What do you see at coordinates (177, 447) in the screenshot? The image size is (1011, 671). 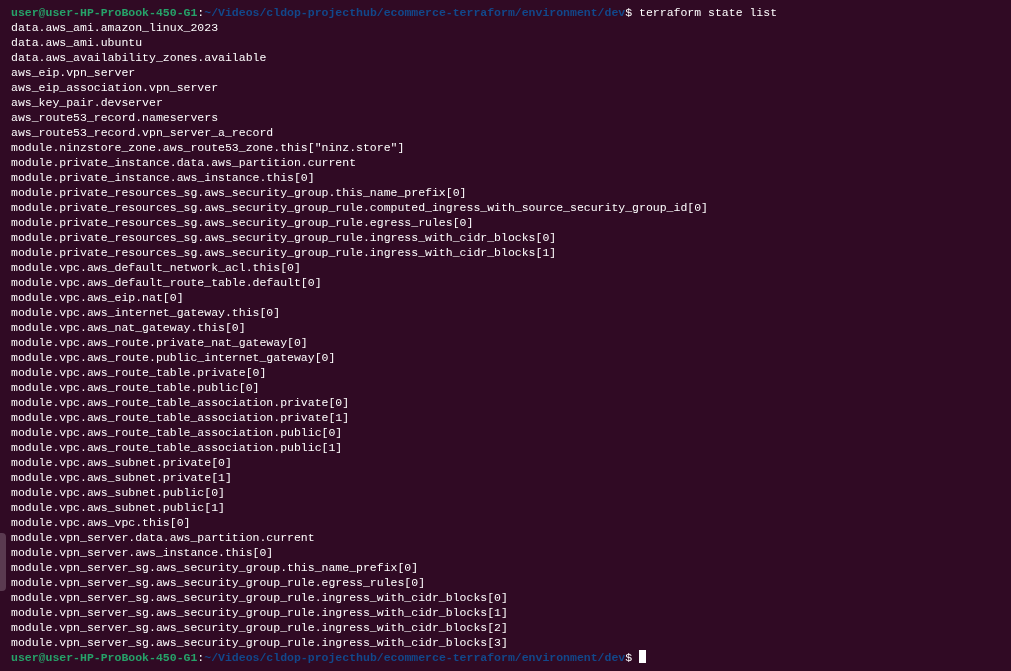 I see `output-line: module.vpc.aws_route_table_association.public[1]` at bounding box center [177, 447].